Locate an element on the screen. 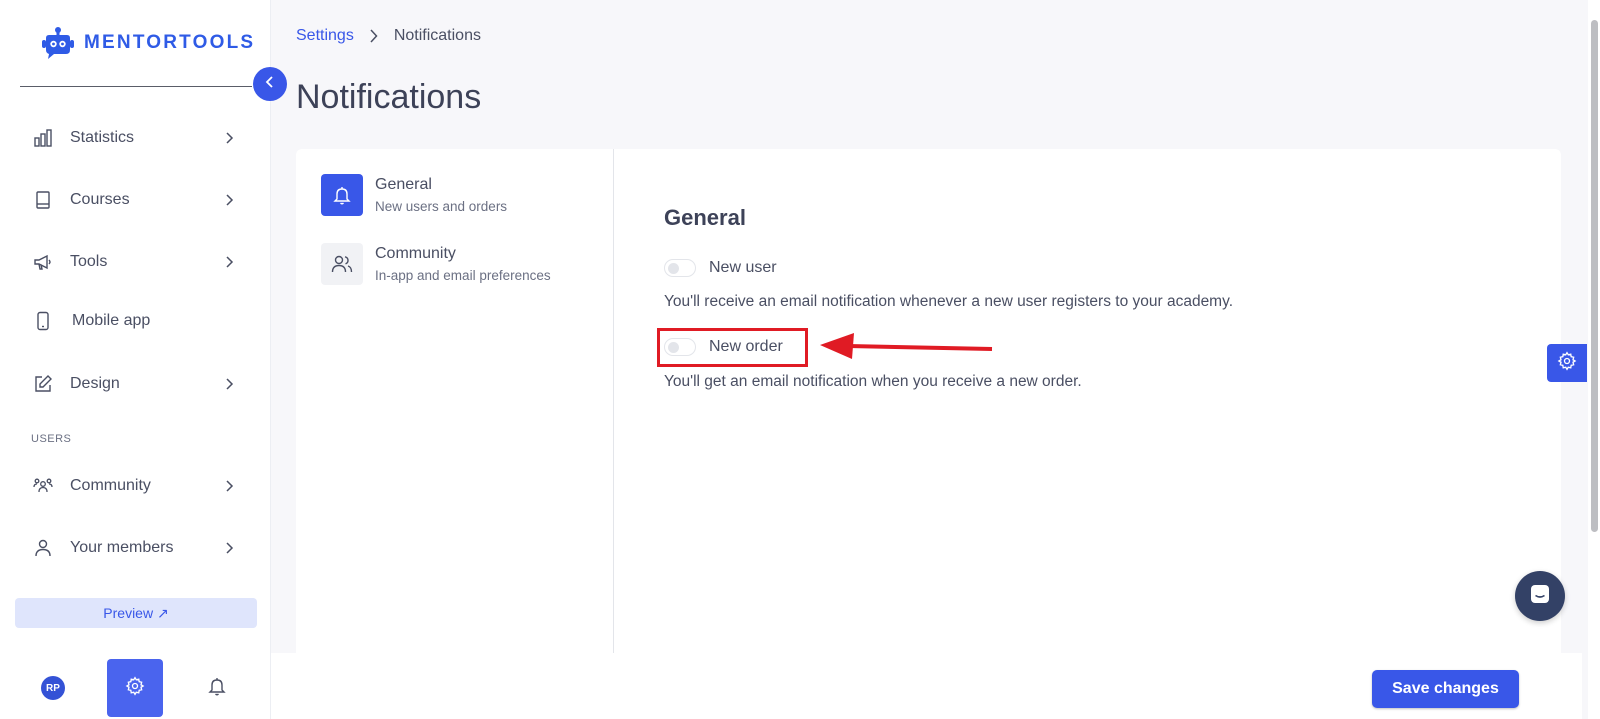 This screenshot has width=1600, height=719. chat-launcher-button is located at coordinates (1540, 596).